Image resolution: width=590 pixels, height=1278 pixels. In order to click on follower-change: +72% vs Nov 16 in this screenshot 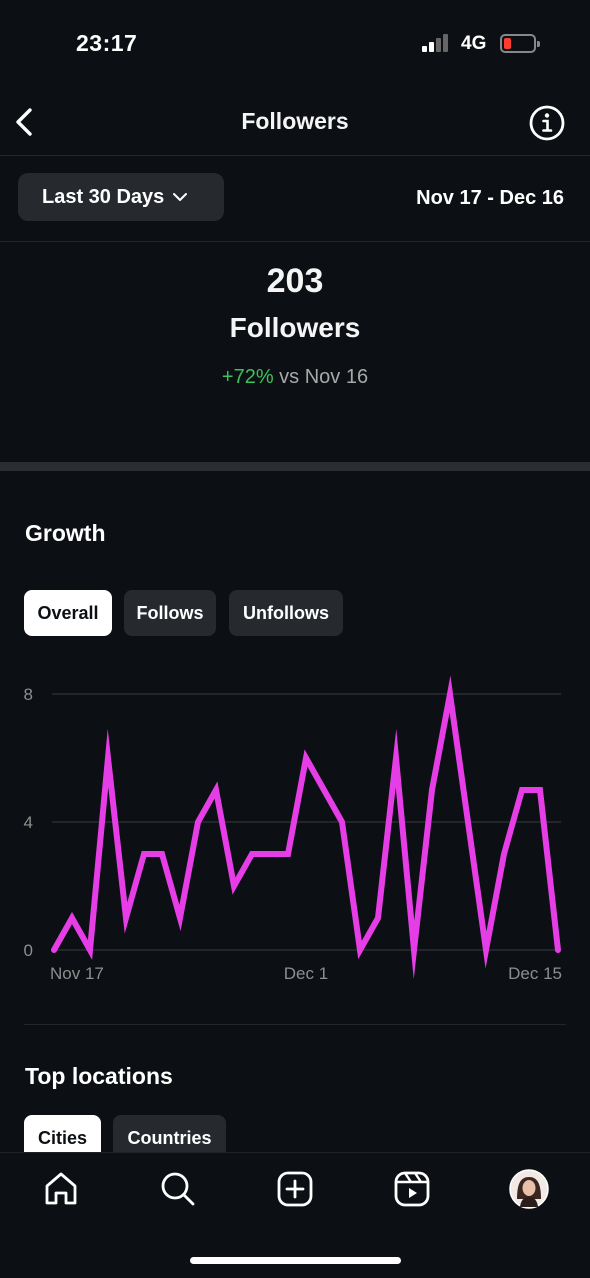, I will do `click(295, 377)`.